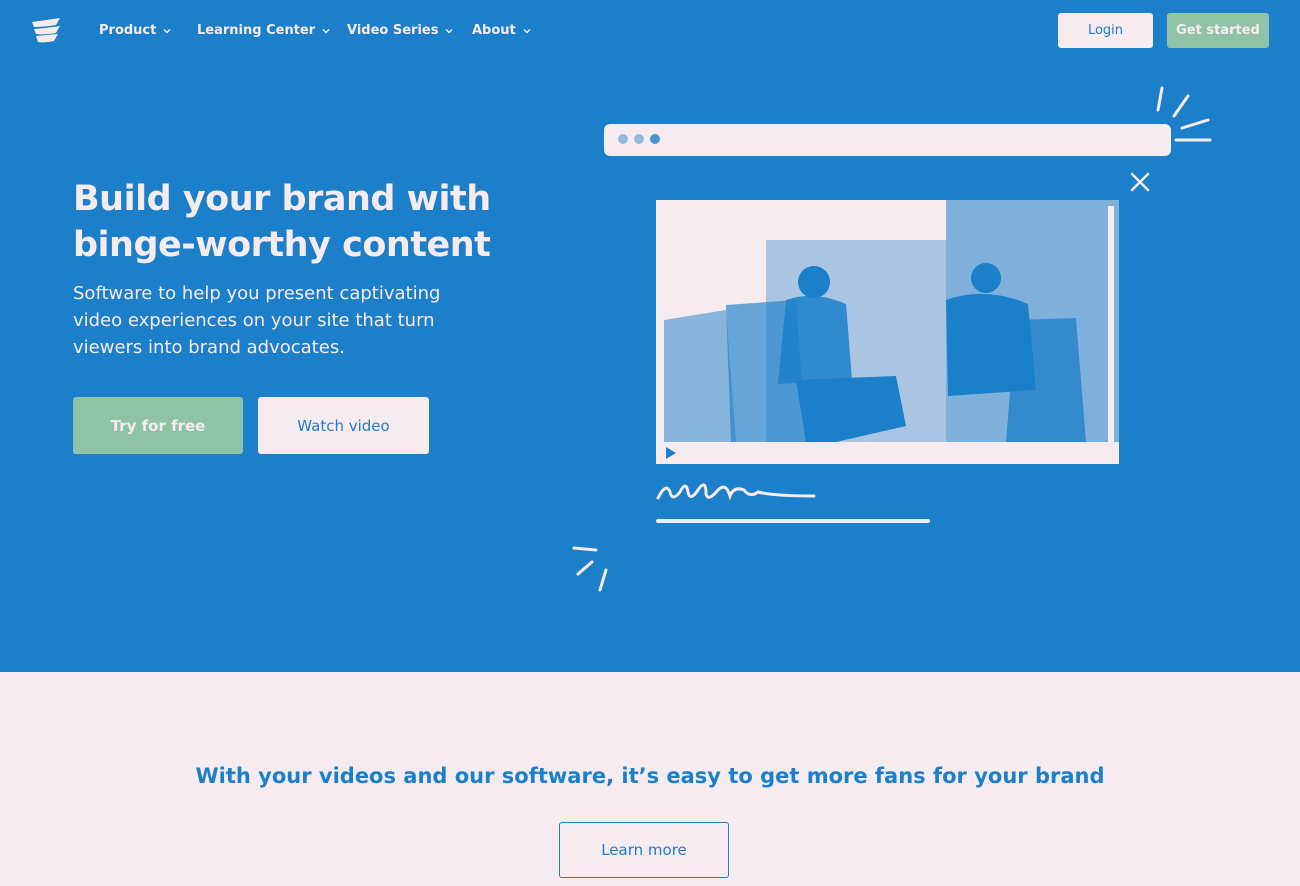 The image size is (1300, 886). I want to click on nav-learning-center-label: Learning Center, so click(256, 30).